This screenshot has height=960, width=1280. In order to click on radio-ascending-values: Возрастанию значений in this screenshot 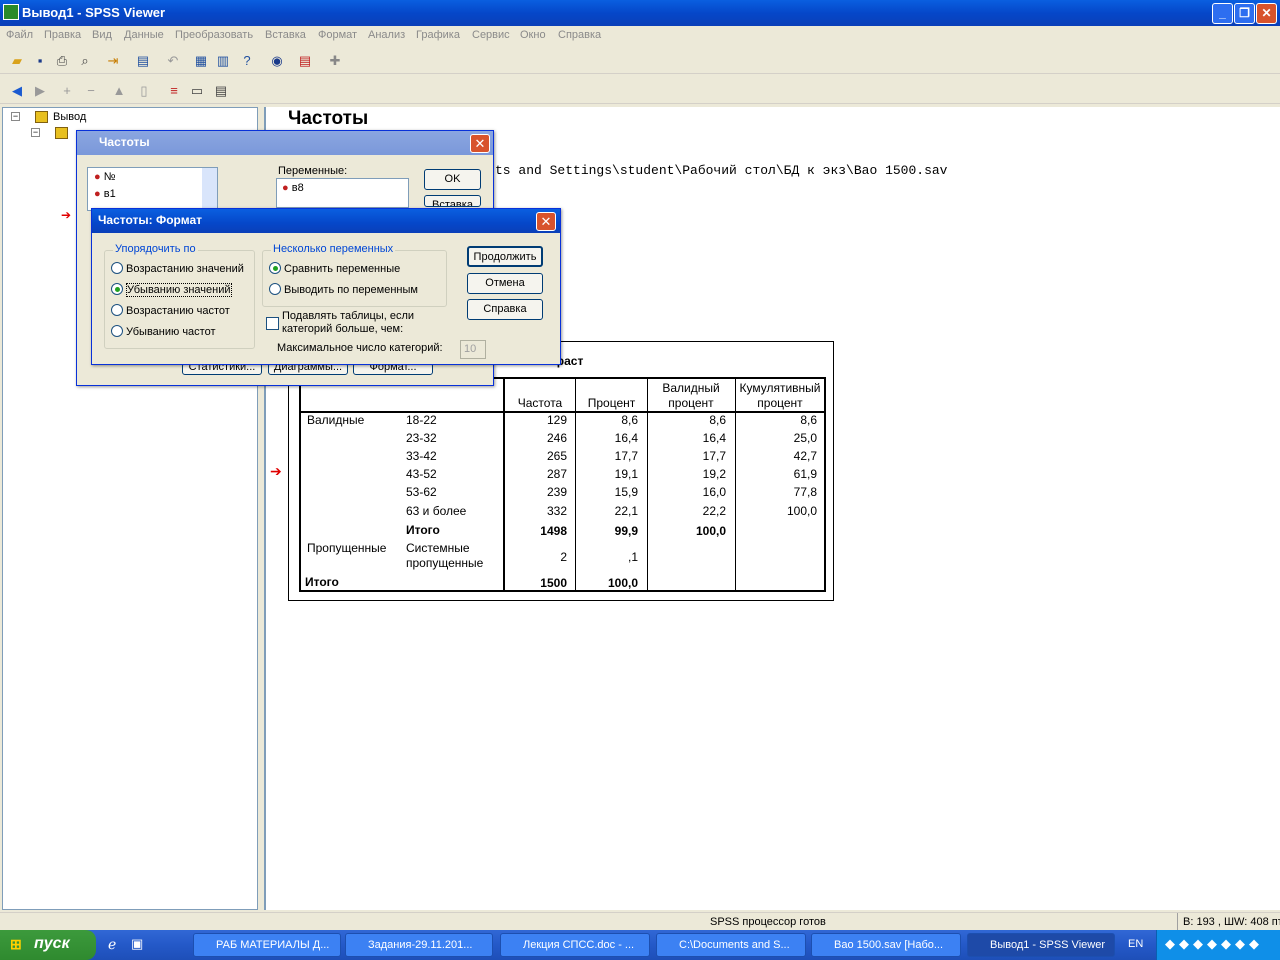, I will do `click(177, 268)`.